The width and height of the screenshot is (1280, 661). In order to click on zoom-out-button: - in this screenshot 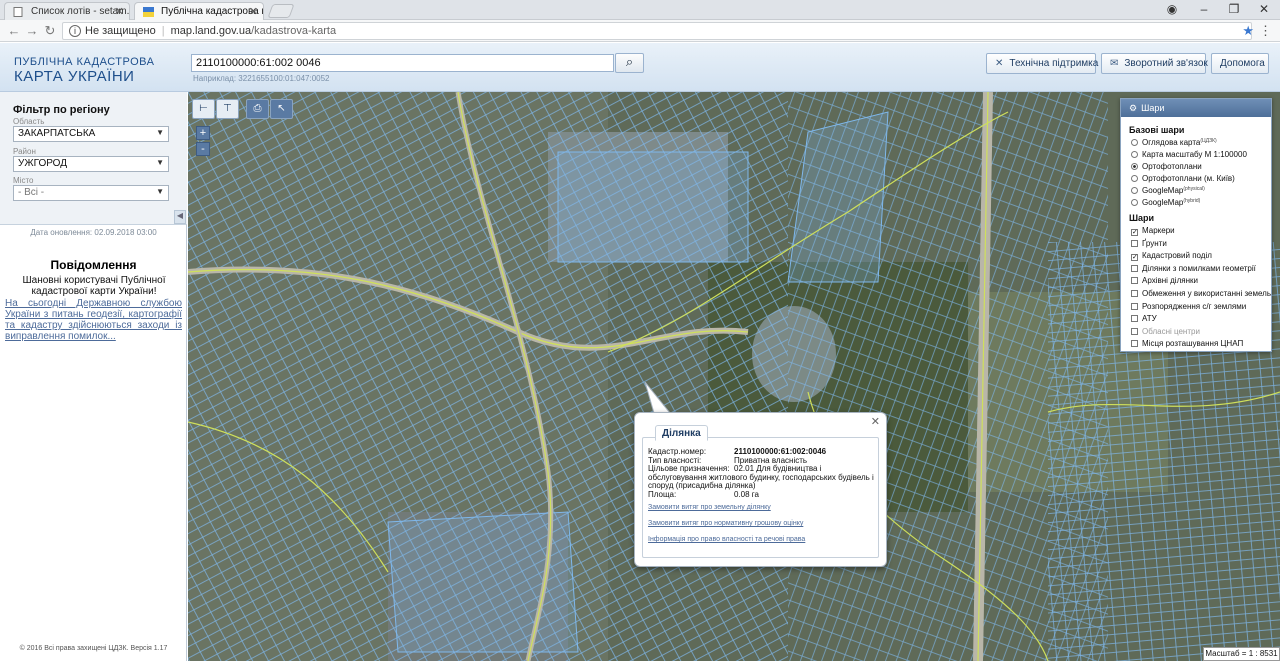, I will do `click(203, 149)`.